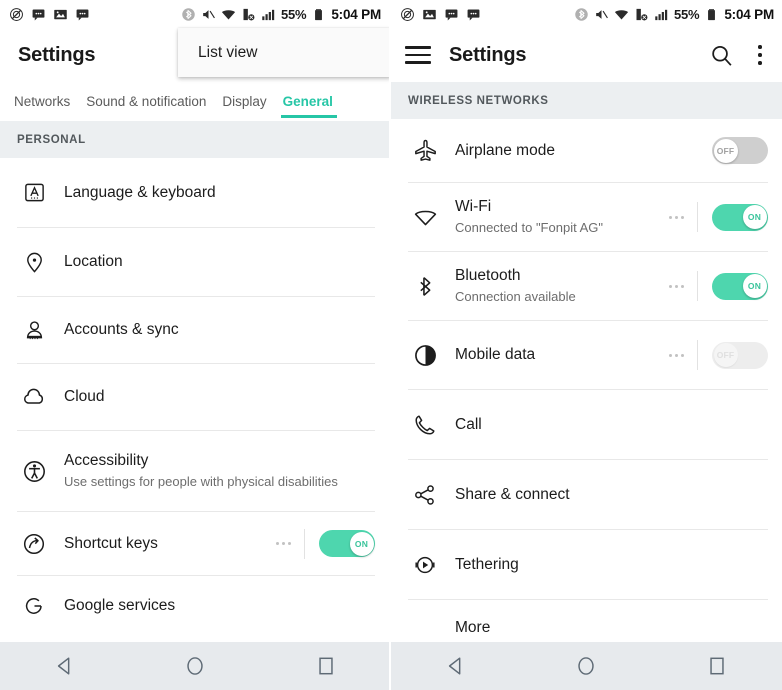  Describe the element at coordinates (529, 227) in the screenshot. I see `list-item-subtitle: Connected to "Fonpit AG"` at that location.